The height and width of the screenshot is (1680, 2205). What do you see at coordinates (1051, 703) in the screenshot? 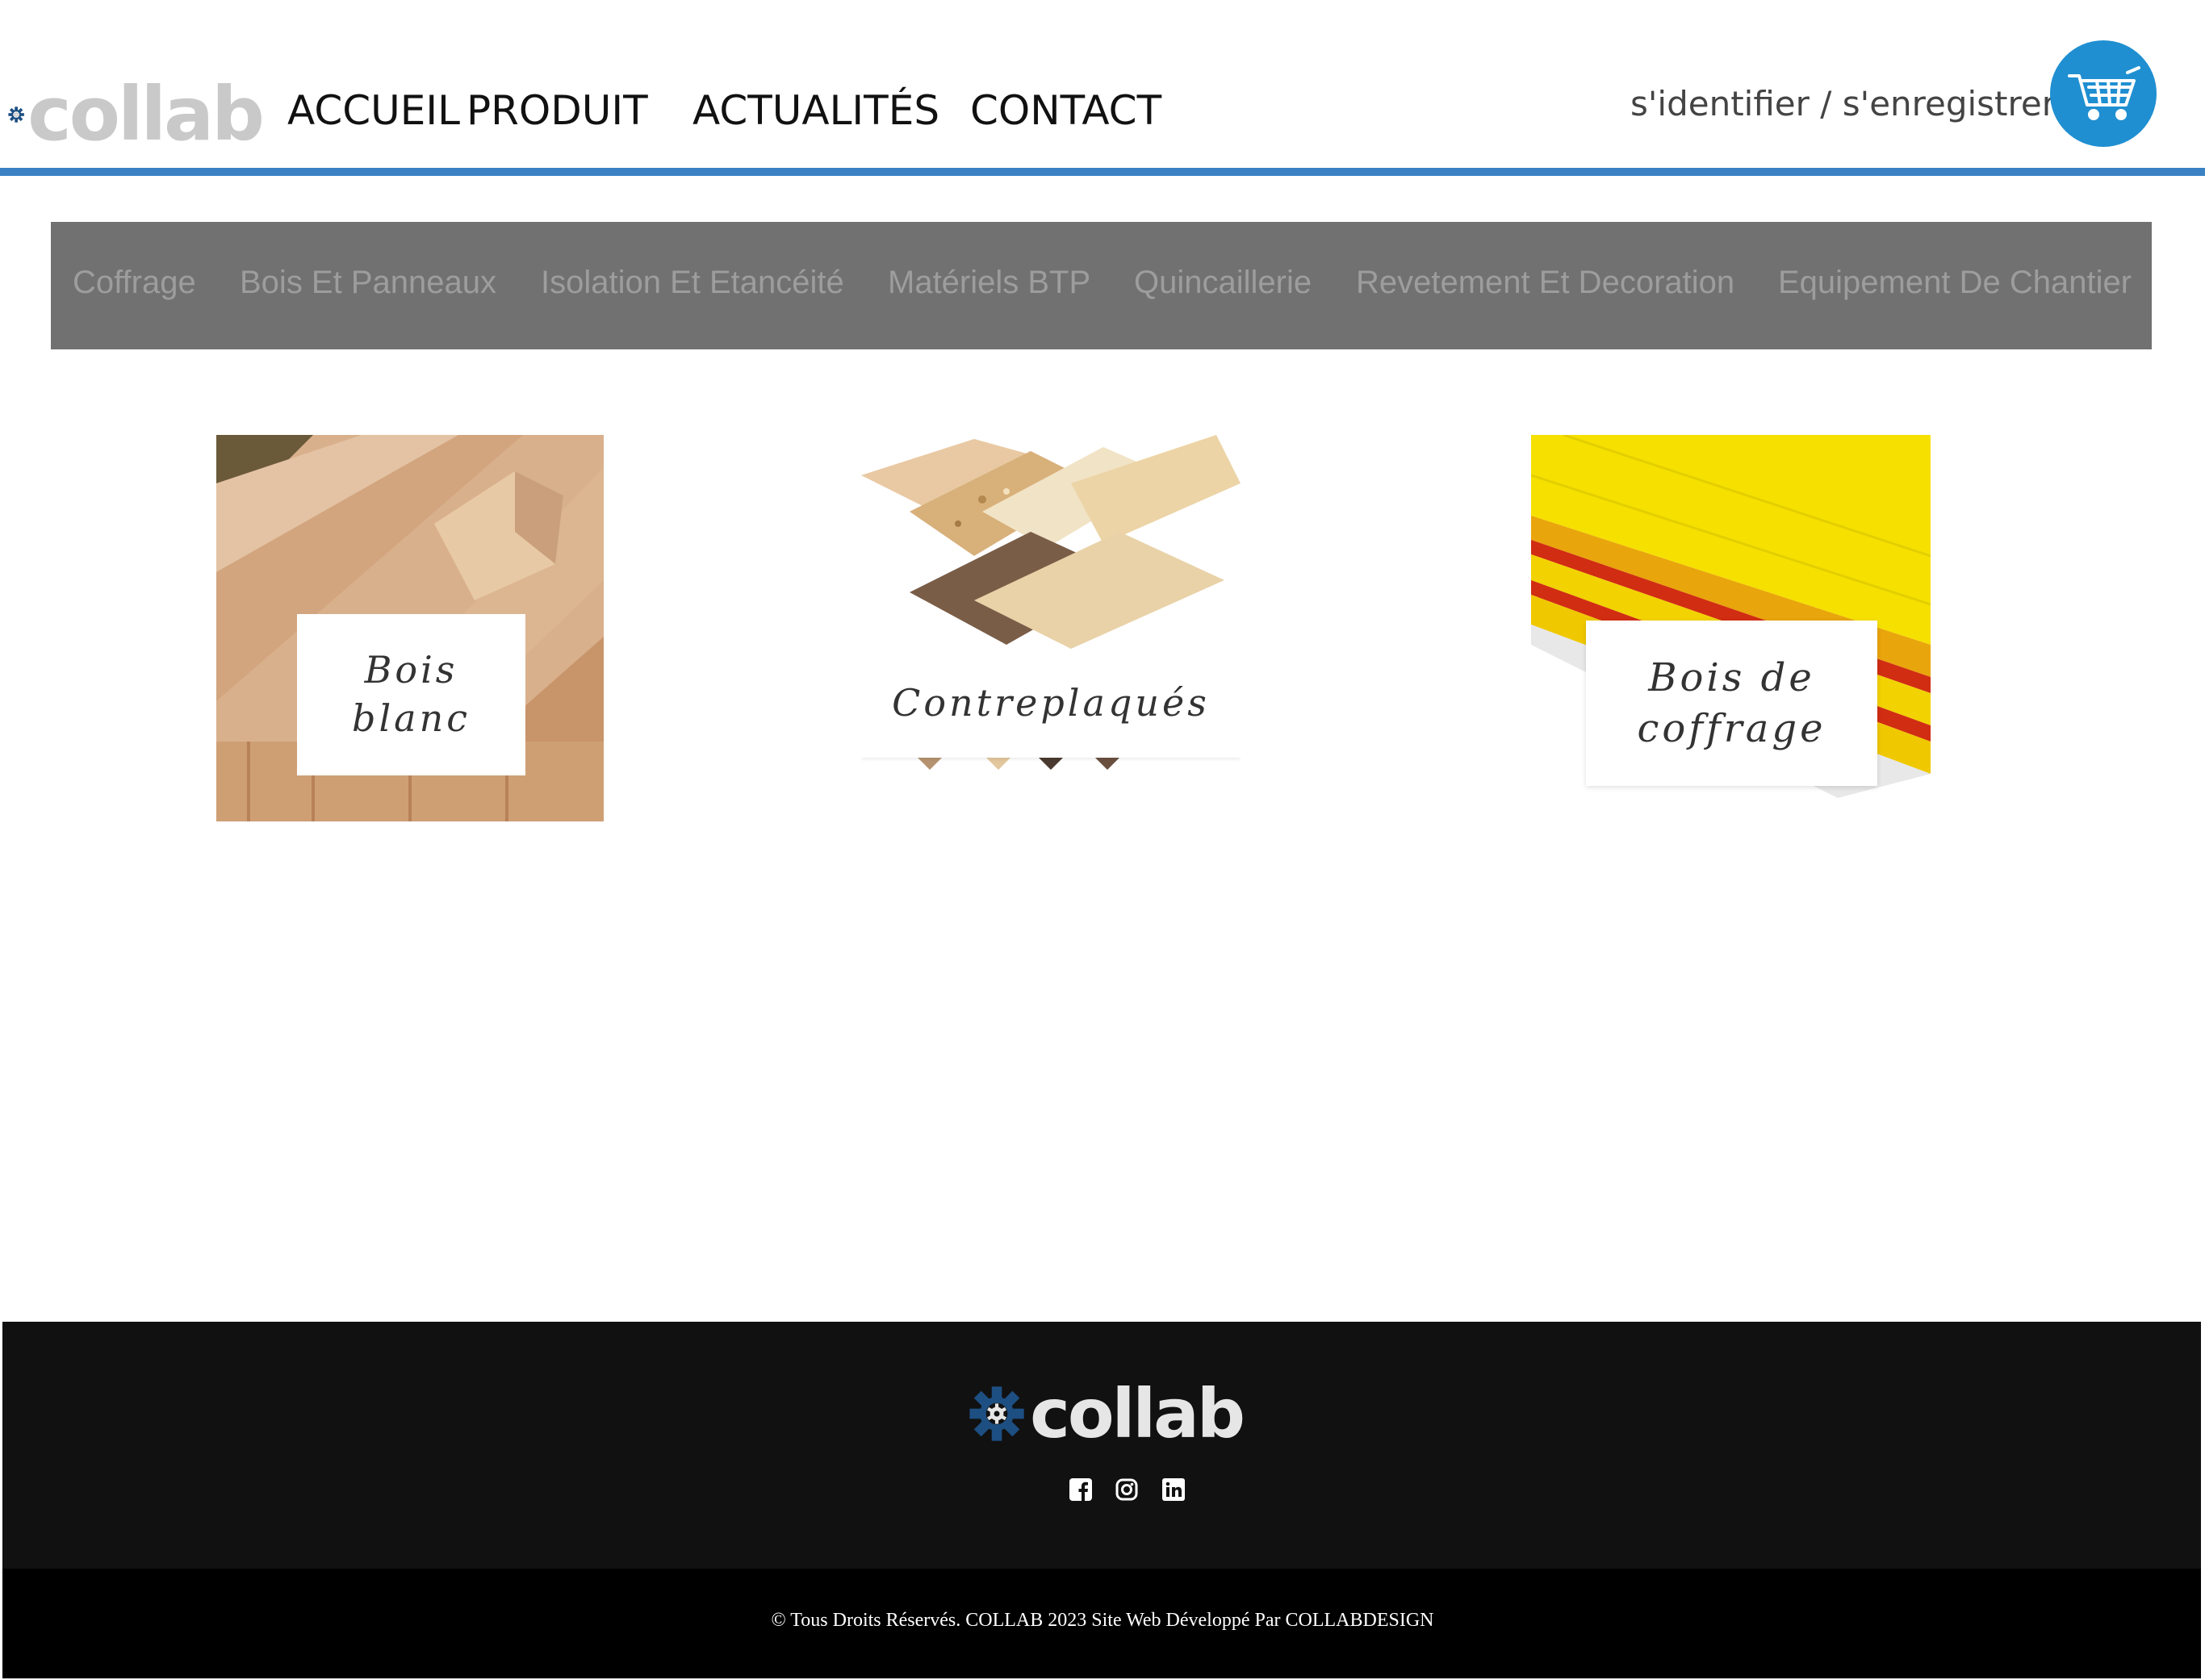
I see `product-label-contreplaques: Contreplaqués` at bounding box center [1051, 703].